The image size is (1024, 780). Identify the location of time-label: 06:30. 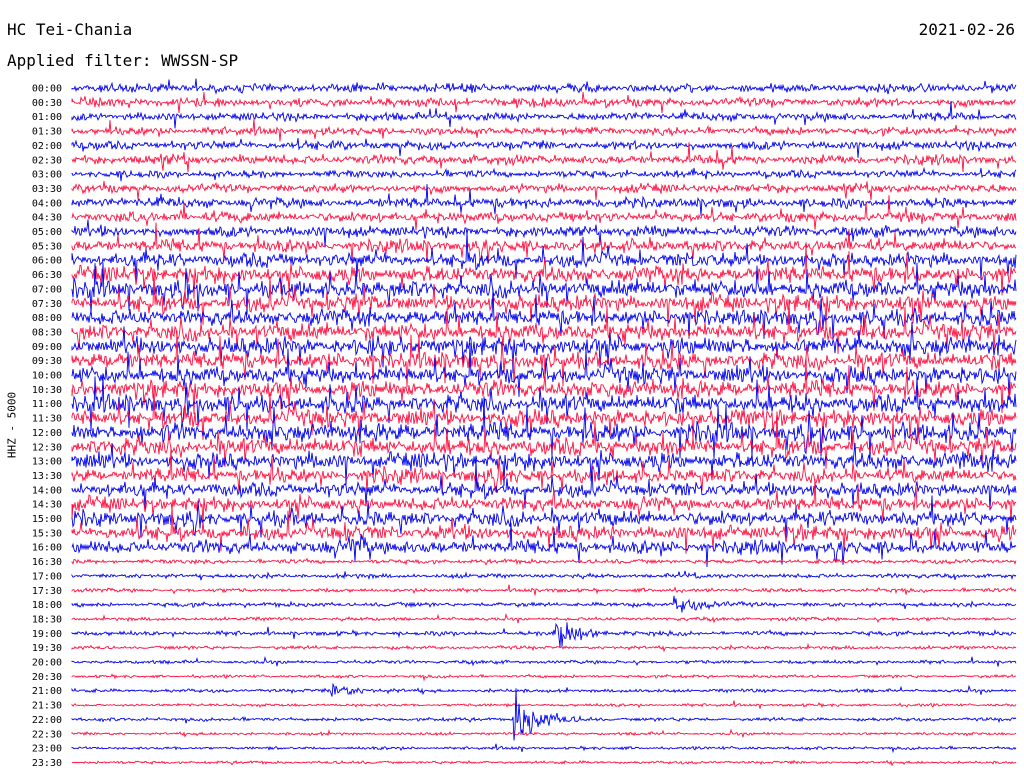
(47, 275).